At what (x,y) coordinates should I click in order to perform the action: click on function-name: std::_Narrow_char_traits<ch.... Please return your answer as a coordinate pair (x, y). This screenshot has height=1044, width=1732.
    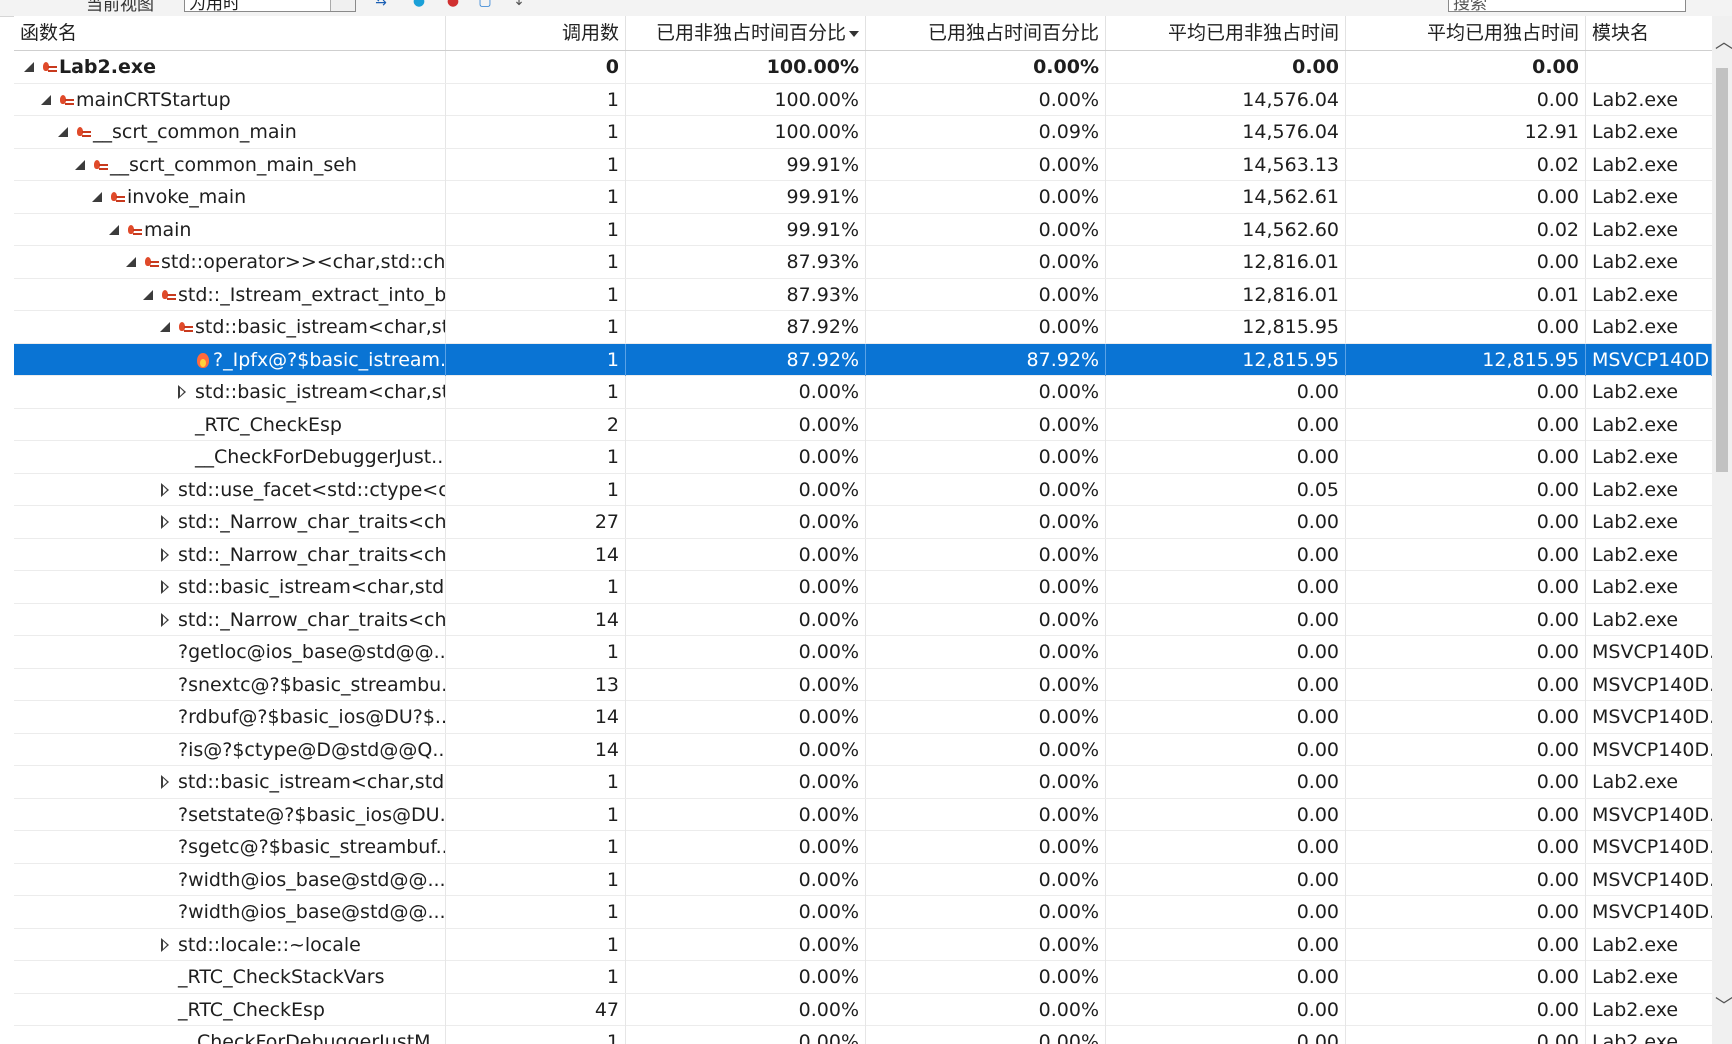
    Looking at the image, I should click on (312, 619).